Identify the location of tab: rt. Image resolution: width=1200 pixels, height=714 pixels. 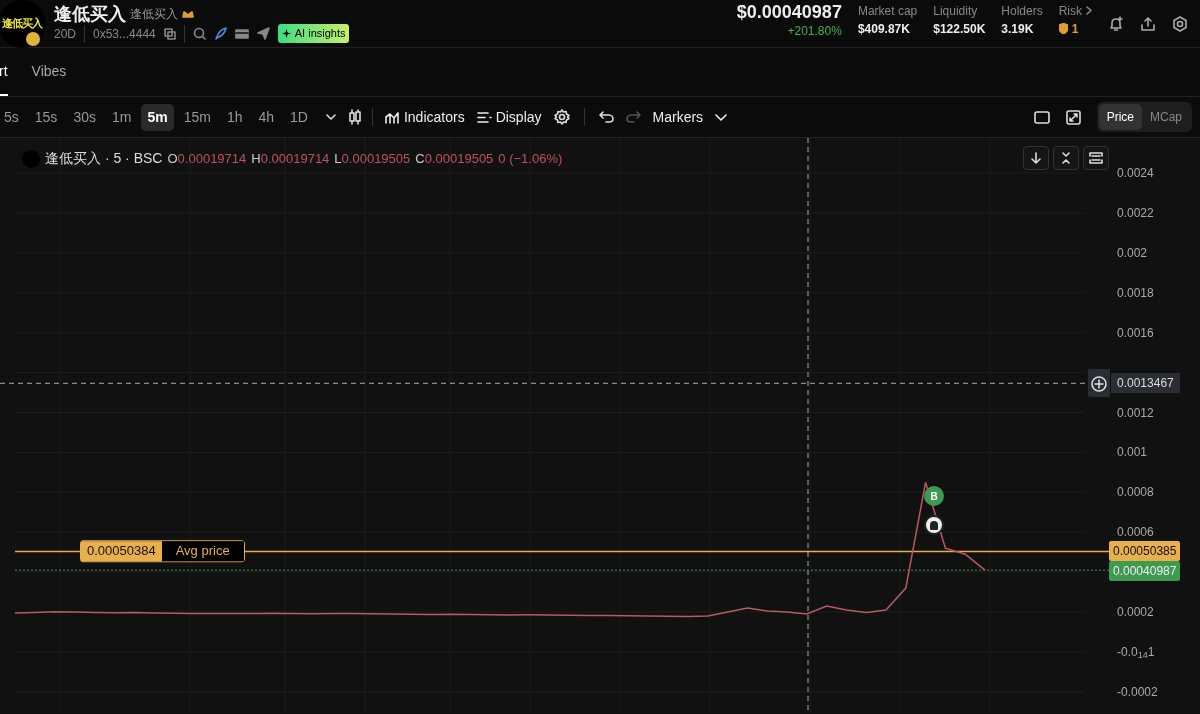
(4, 78).